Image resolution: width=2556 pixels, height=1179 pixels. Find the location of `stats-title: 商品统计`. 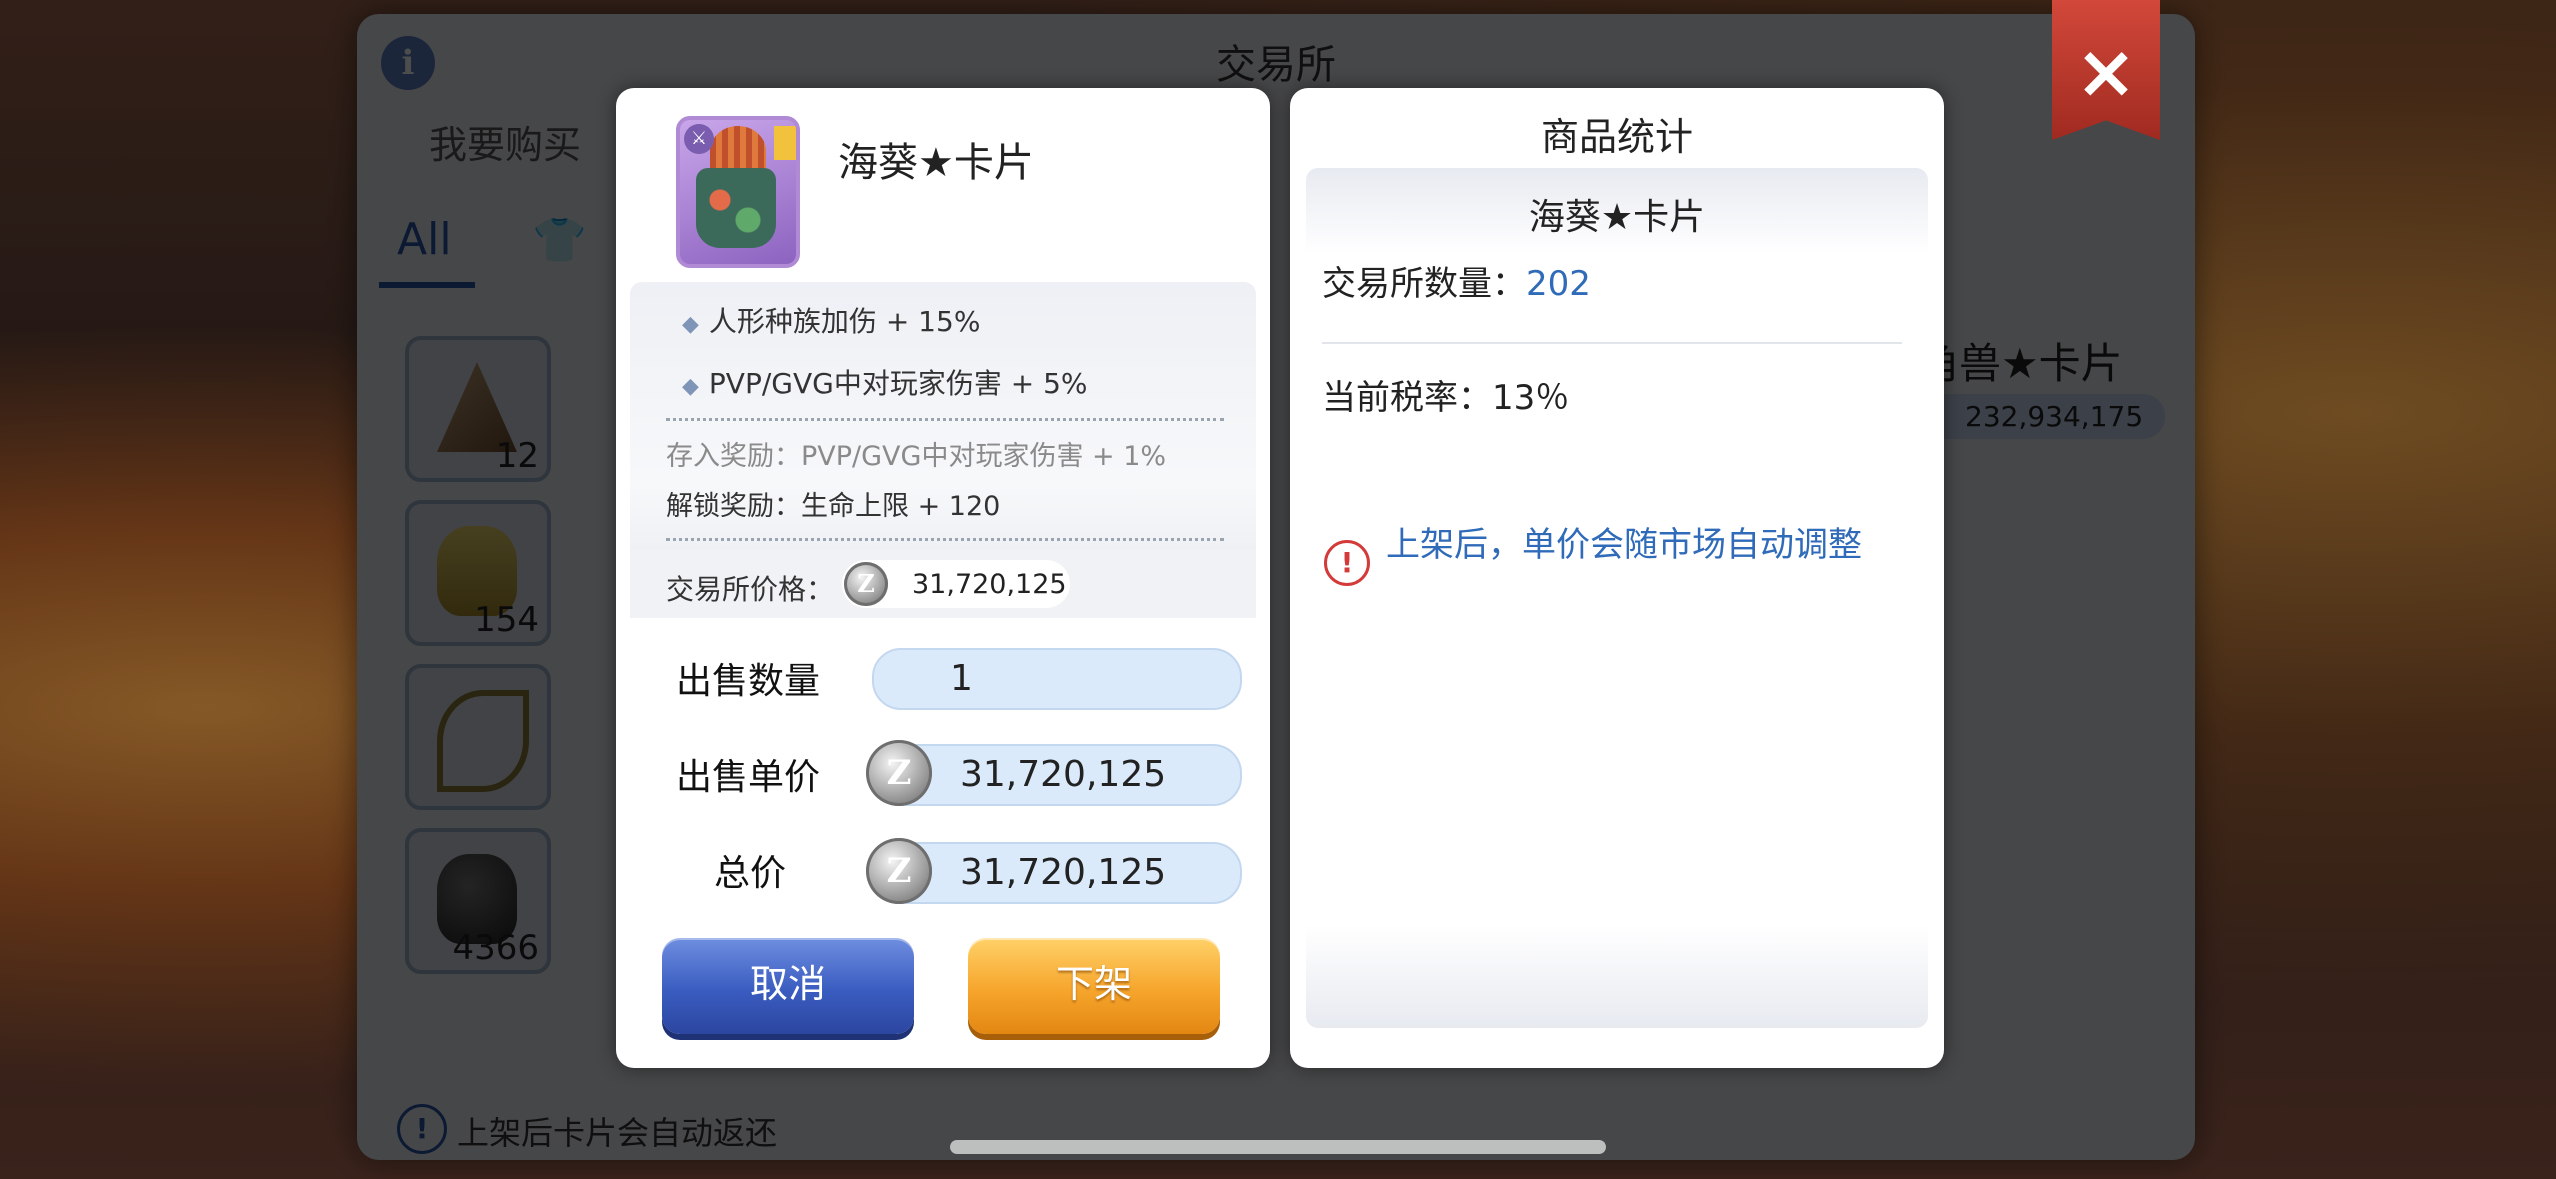

stats-title: 商品统计 is located at coordinates (1616, 137).